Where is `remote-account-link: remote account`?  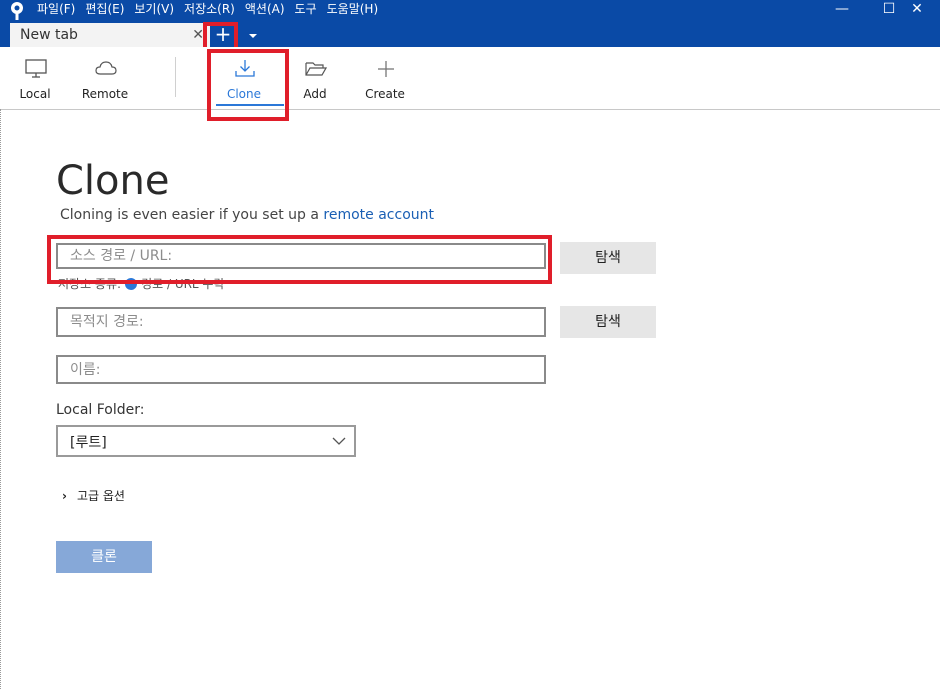 remote-account-link: remote account is located at coordinates (378, 215).